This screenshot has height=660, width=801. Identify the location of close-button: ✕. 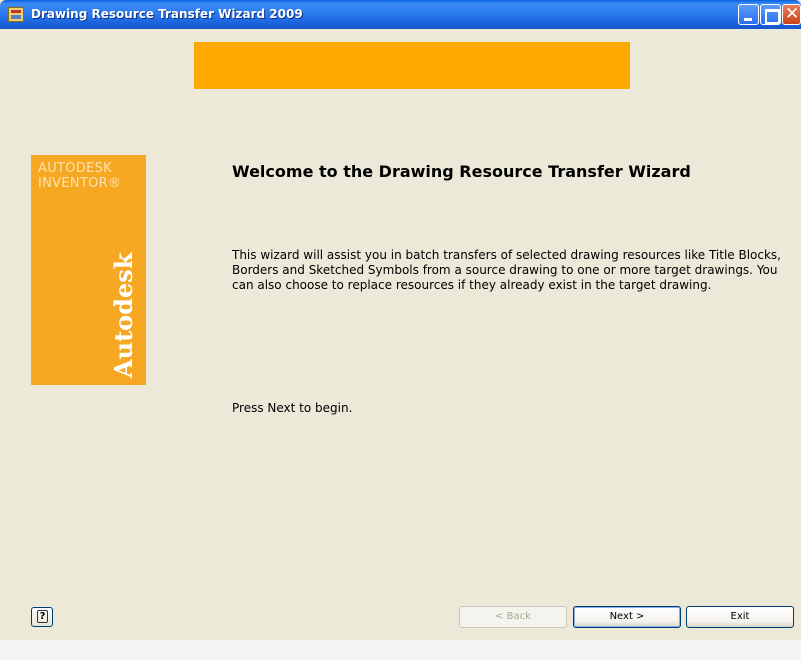
(791, 14).